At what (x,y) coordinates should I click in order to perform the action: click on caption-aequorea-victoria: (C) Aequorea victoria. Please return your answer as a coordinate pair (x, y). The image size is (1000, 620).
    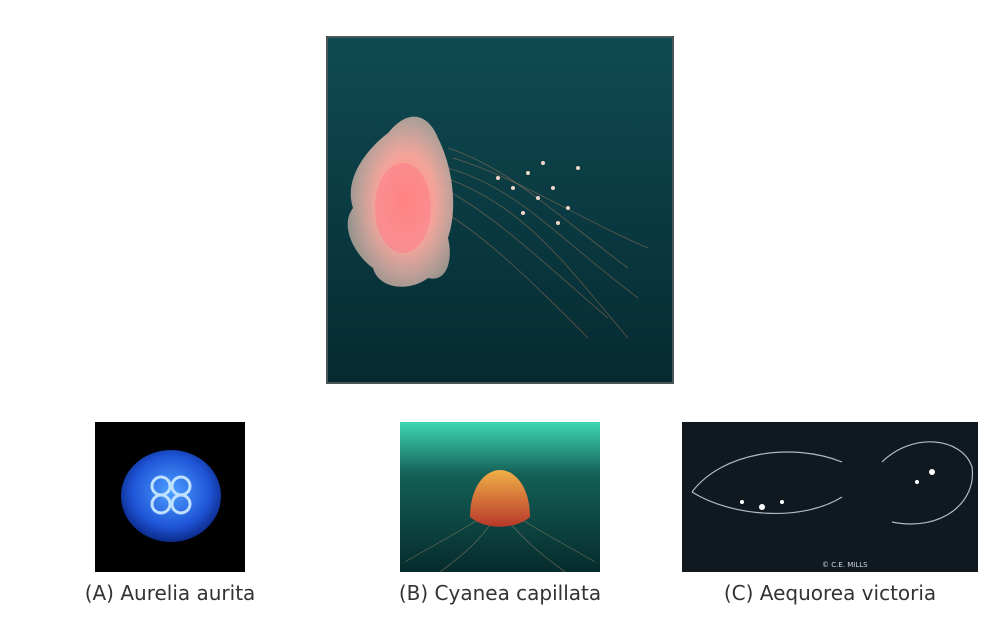
    Looking at the image, I should click on (830, 593).